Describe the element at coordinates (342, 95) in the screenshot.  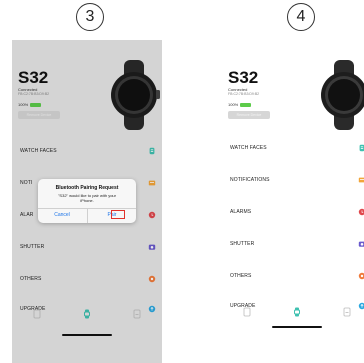
I see `smartwatch-image` at that location.